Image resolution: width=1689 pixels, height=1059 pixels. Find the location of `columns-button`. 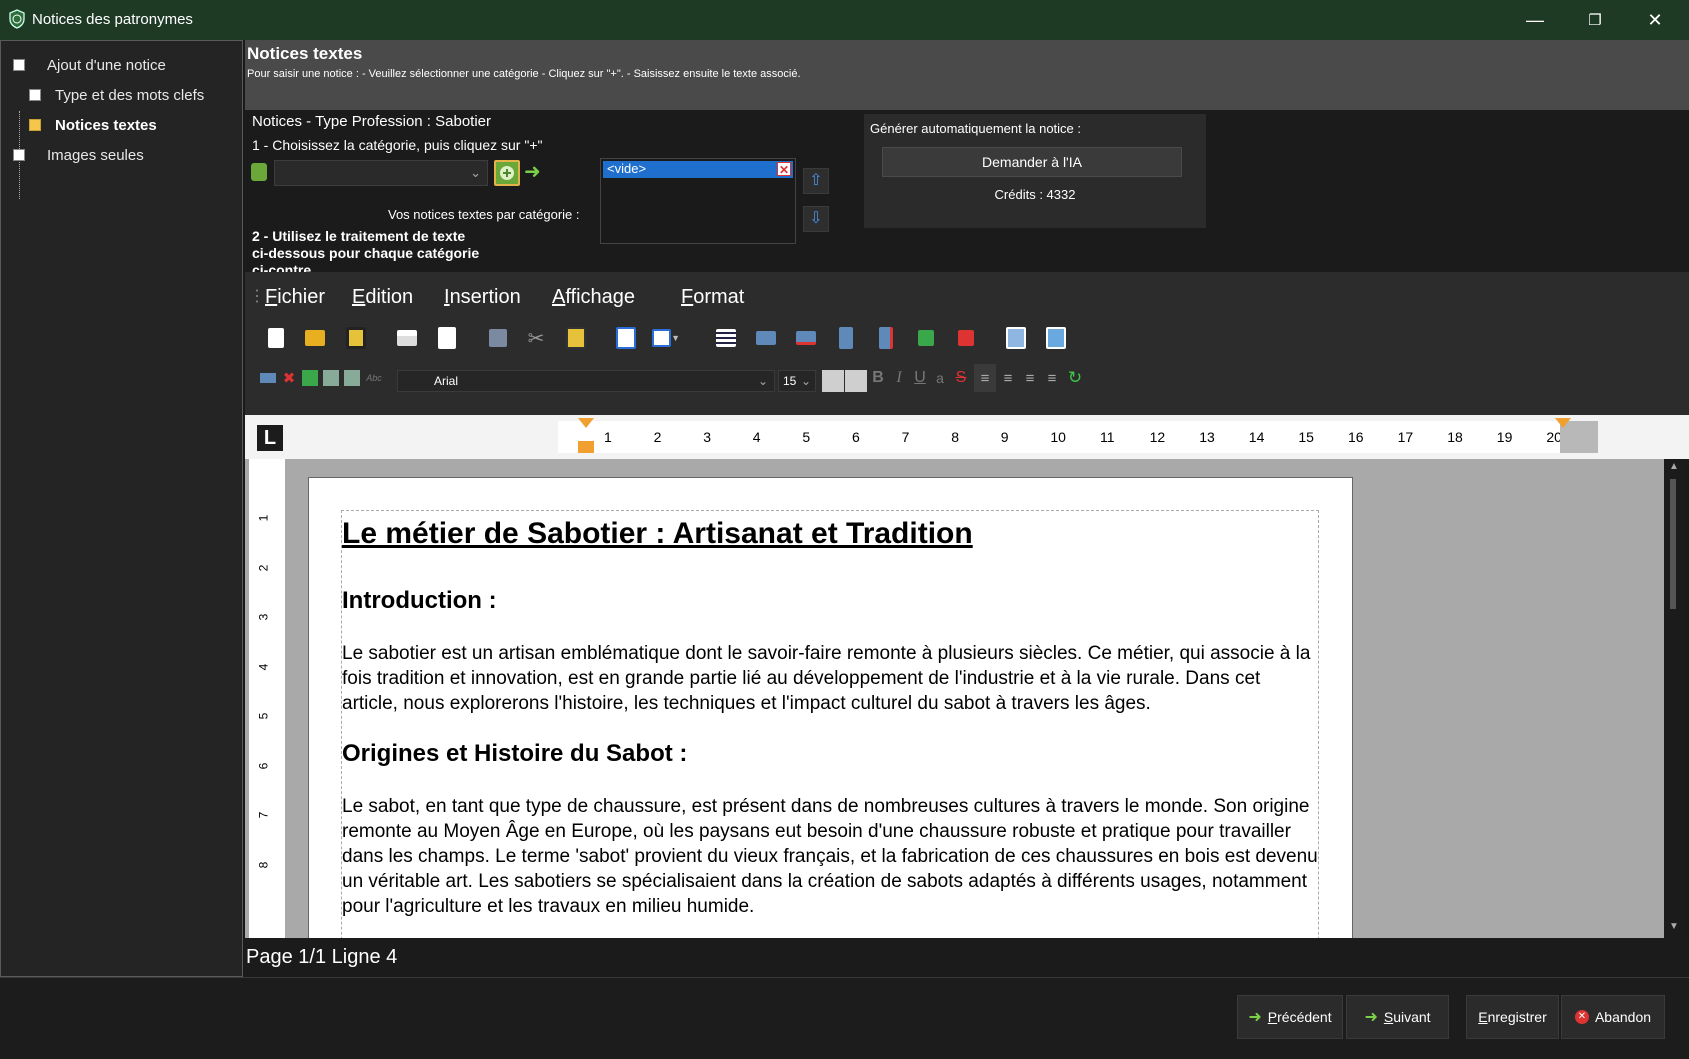

columns-button is located at coordinates (626, 338).